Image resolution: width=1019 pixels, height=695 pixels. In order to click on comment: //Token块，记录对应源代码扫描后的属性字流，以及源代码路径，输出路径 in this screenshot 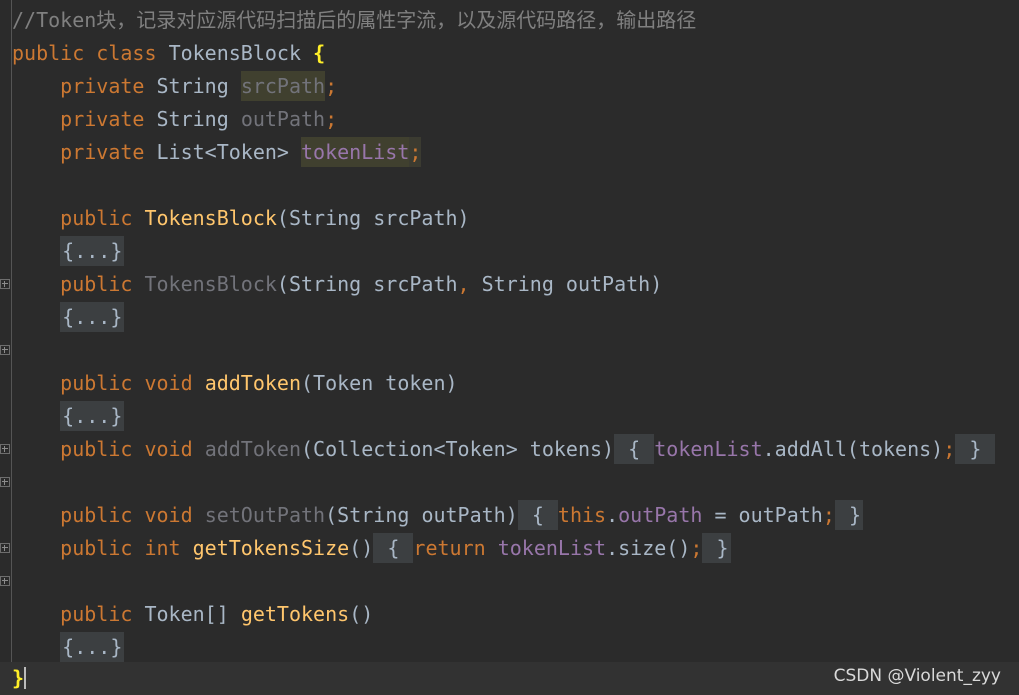, I will do `click(354, 20)`.